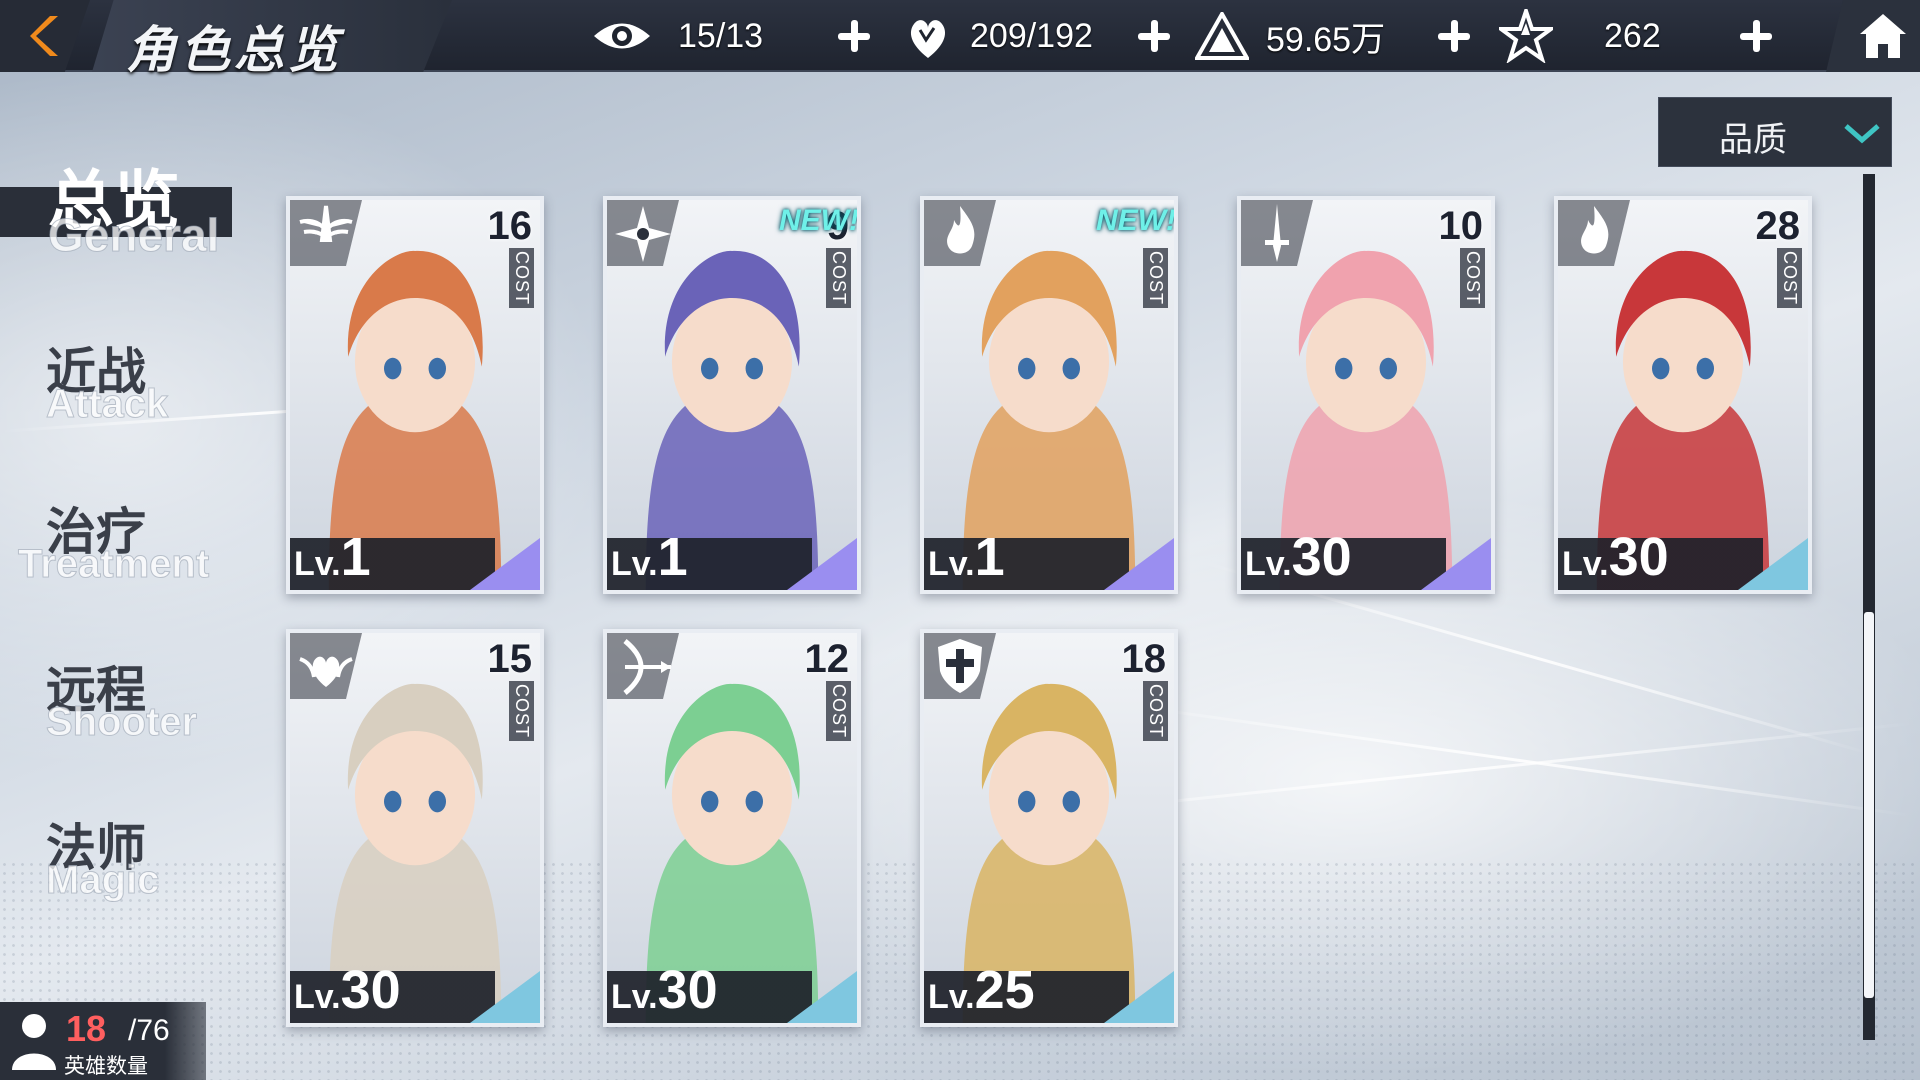  What do you see at coordinates (1869, 805) in the screenshot?
I see `scrollbar-thumb` at bounding box center [1869, 805].